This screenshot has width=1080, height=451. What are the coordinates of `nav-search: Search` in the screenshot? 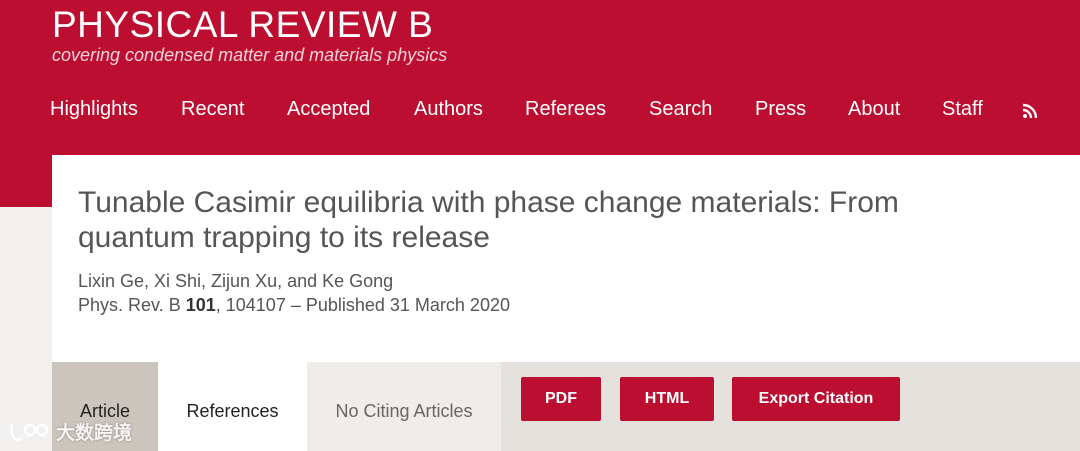 It's located at (680, 109).